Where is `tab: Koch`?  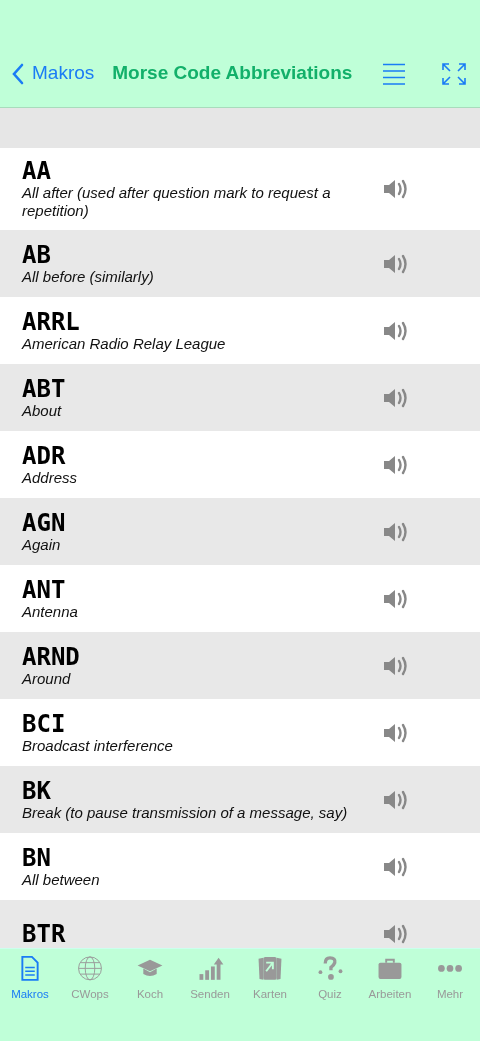
tab: Koch is located at coordinates (150, 979).